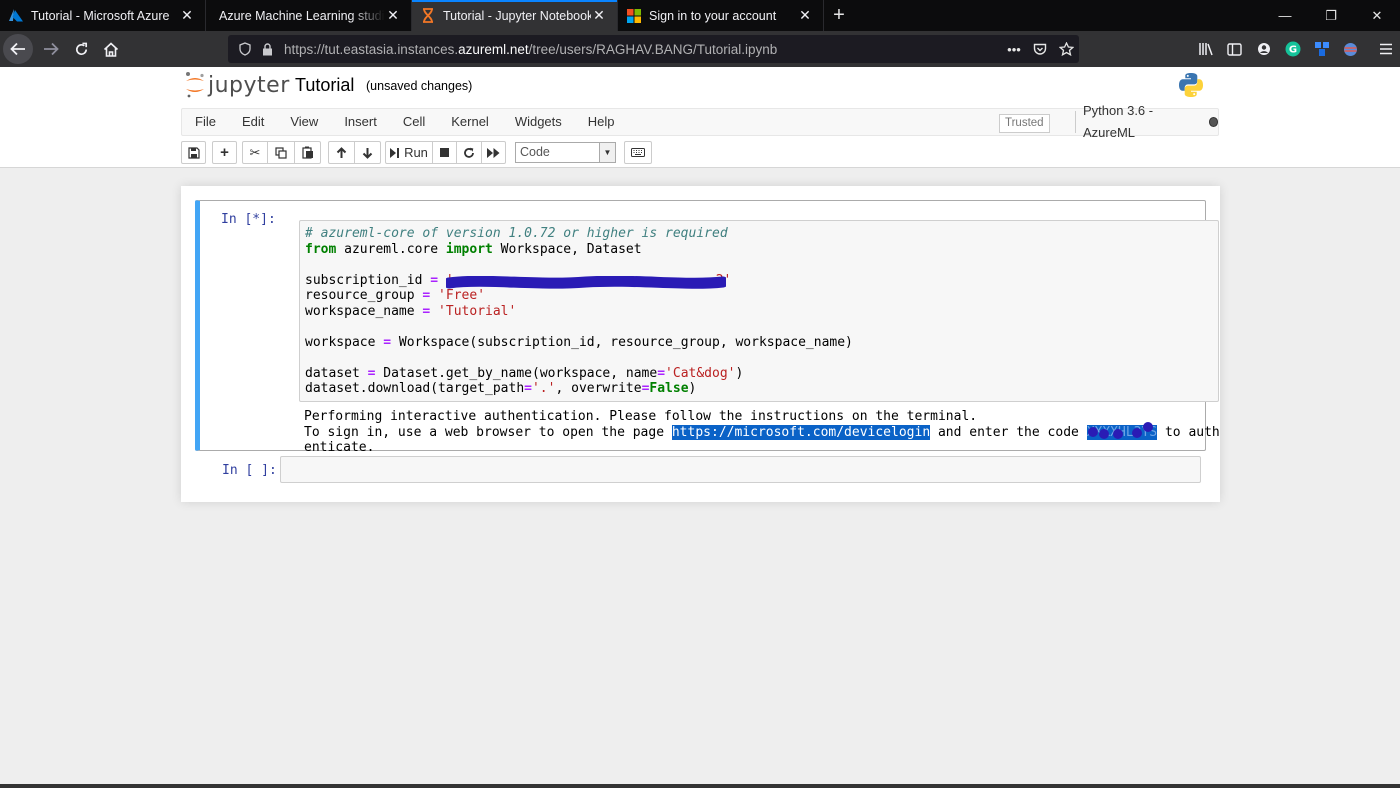  What do you see at coordinates (248, 219) in the screenshot?
I see `cell-input-prompt: In [*]:` at bounding box center [248, 219].